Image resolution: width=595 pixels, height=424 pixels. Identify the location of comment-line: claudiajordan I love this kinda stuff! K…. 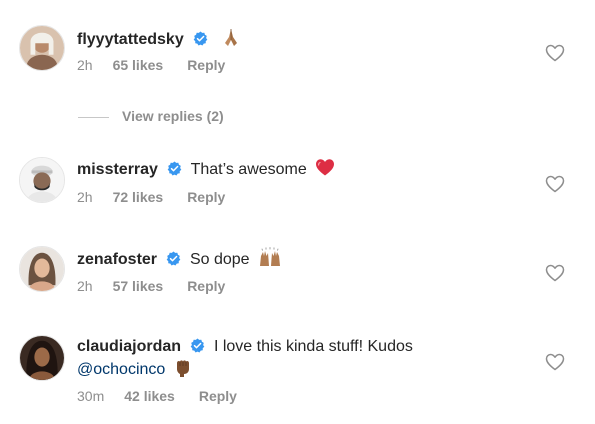
(306, 346).